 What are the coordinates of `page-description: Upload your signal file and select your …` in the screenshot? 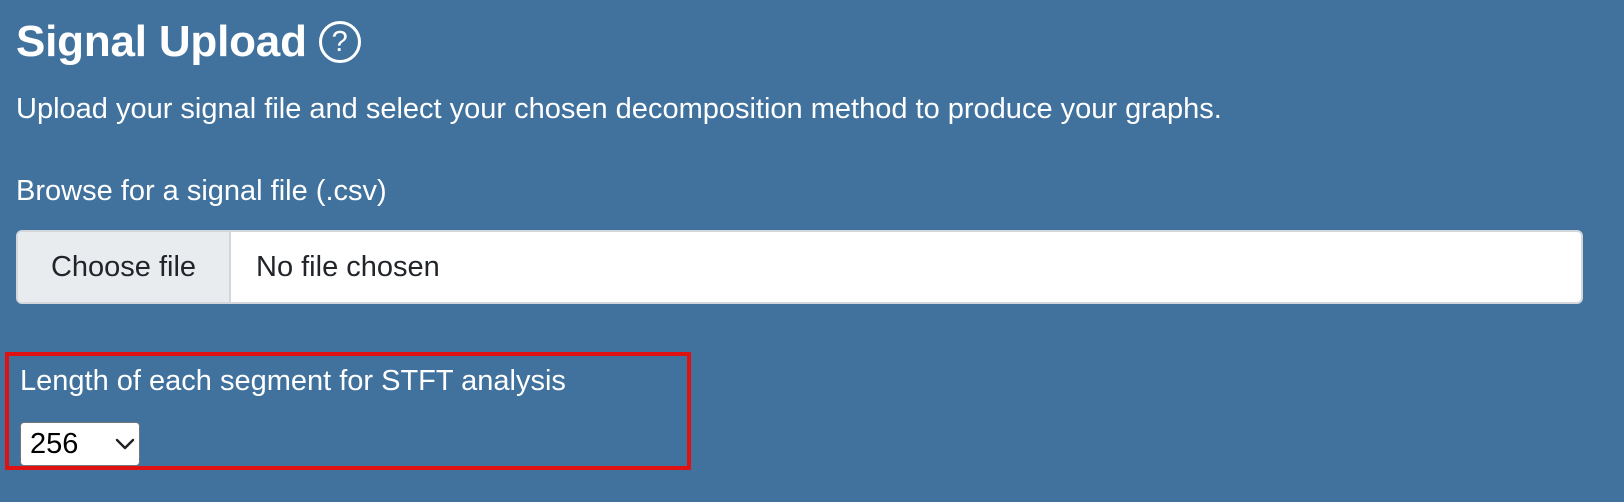 It's located at (619, 109).